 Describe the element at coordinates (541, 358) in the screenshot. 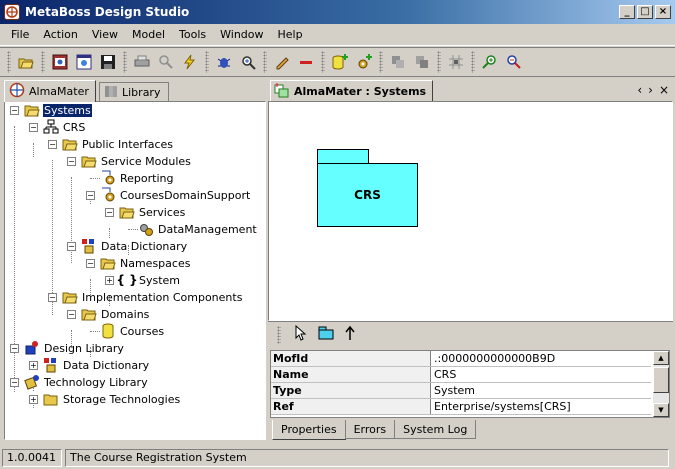

I see `property-value: .:0000000000000B9D` at that location.